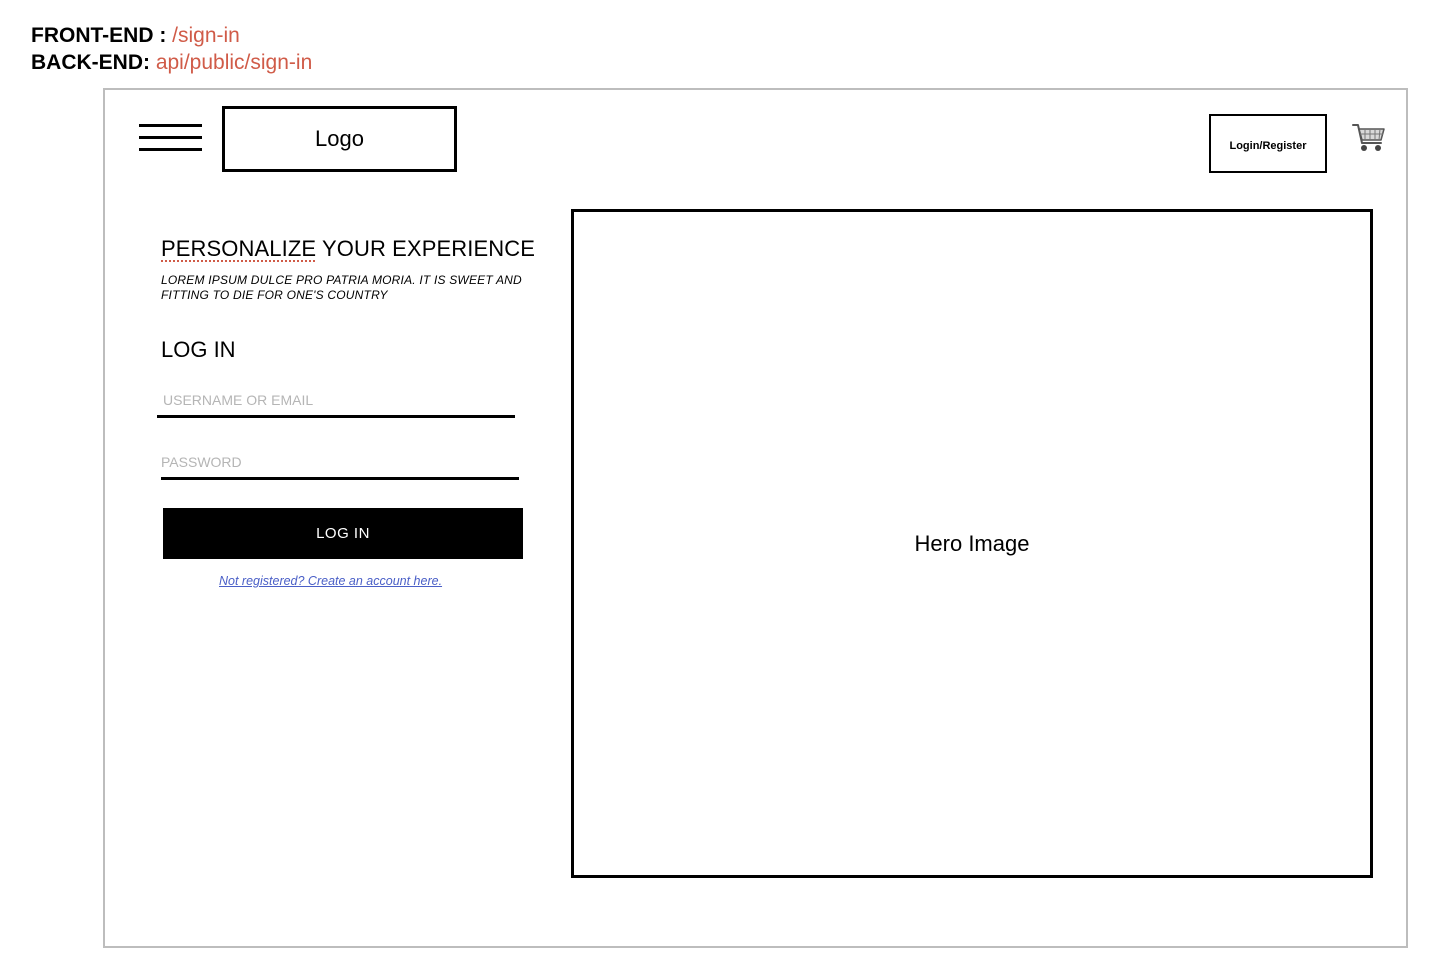 The width and height of the screenshot is (1440, 980). I want to click on login-register-label: Login/Register, so click(1268, 146).